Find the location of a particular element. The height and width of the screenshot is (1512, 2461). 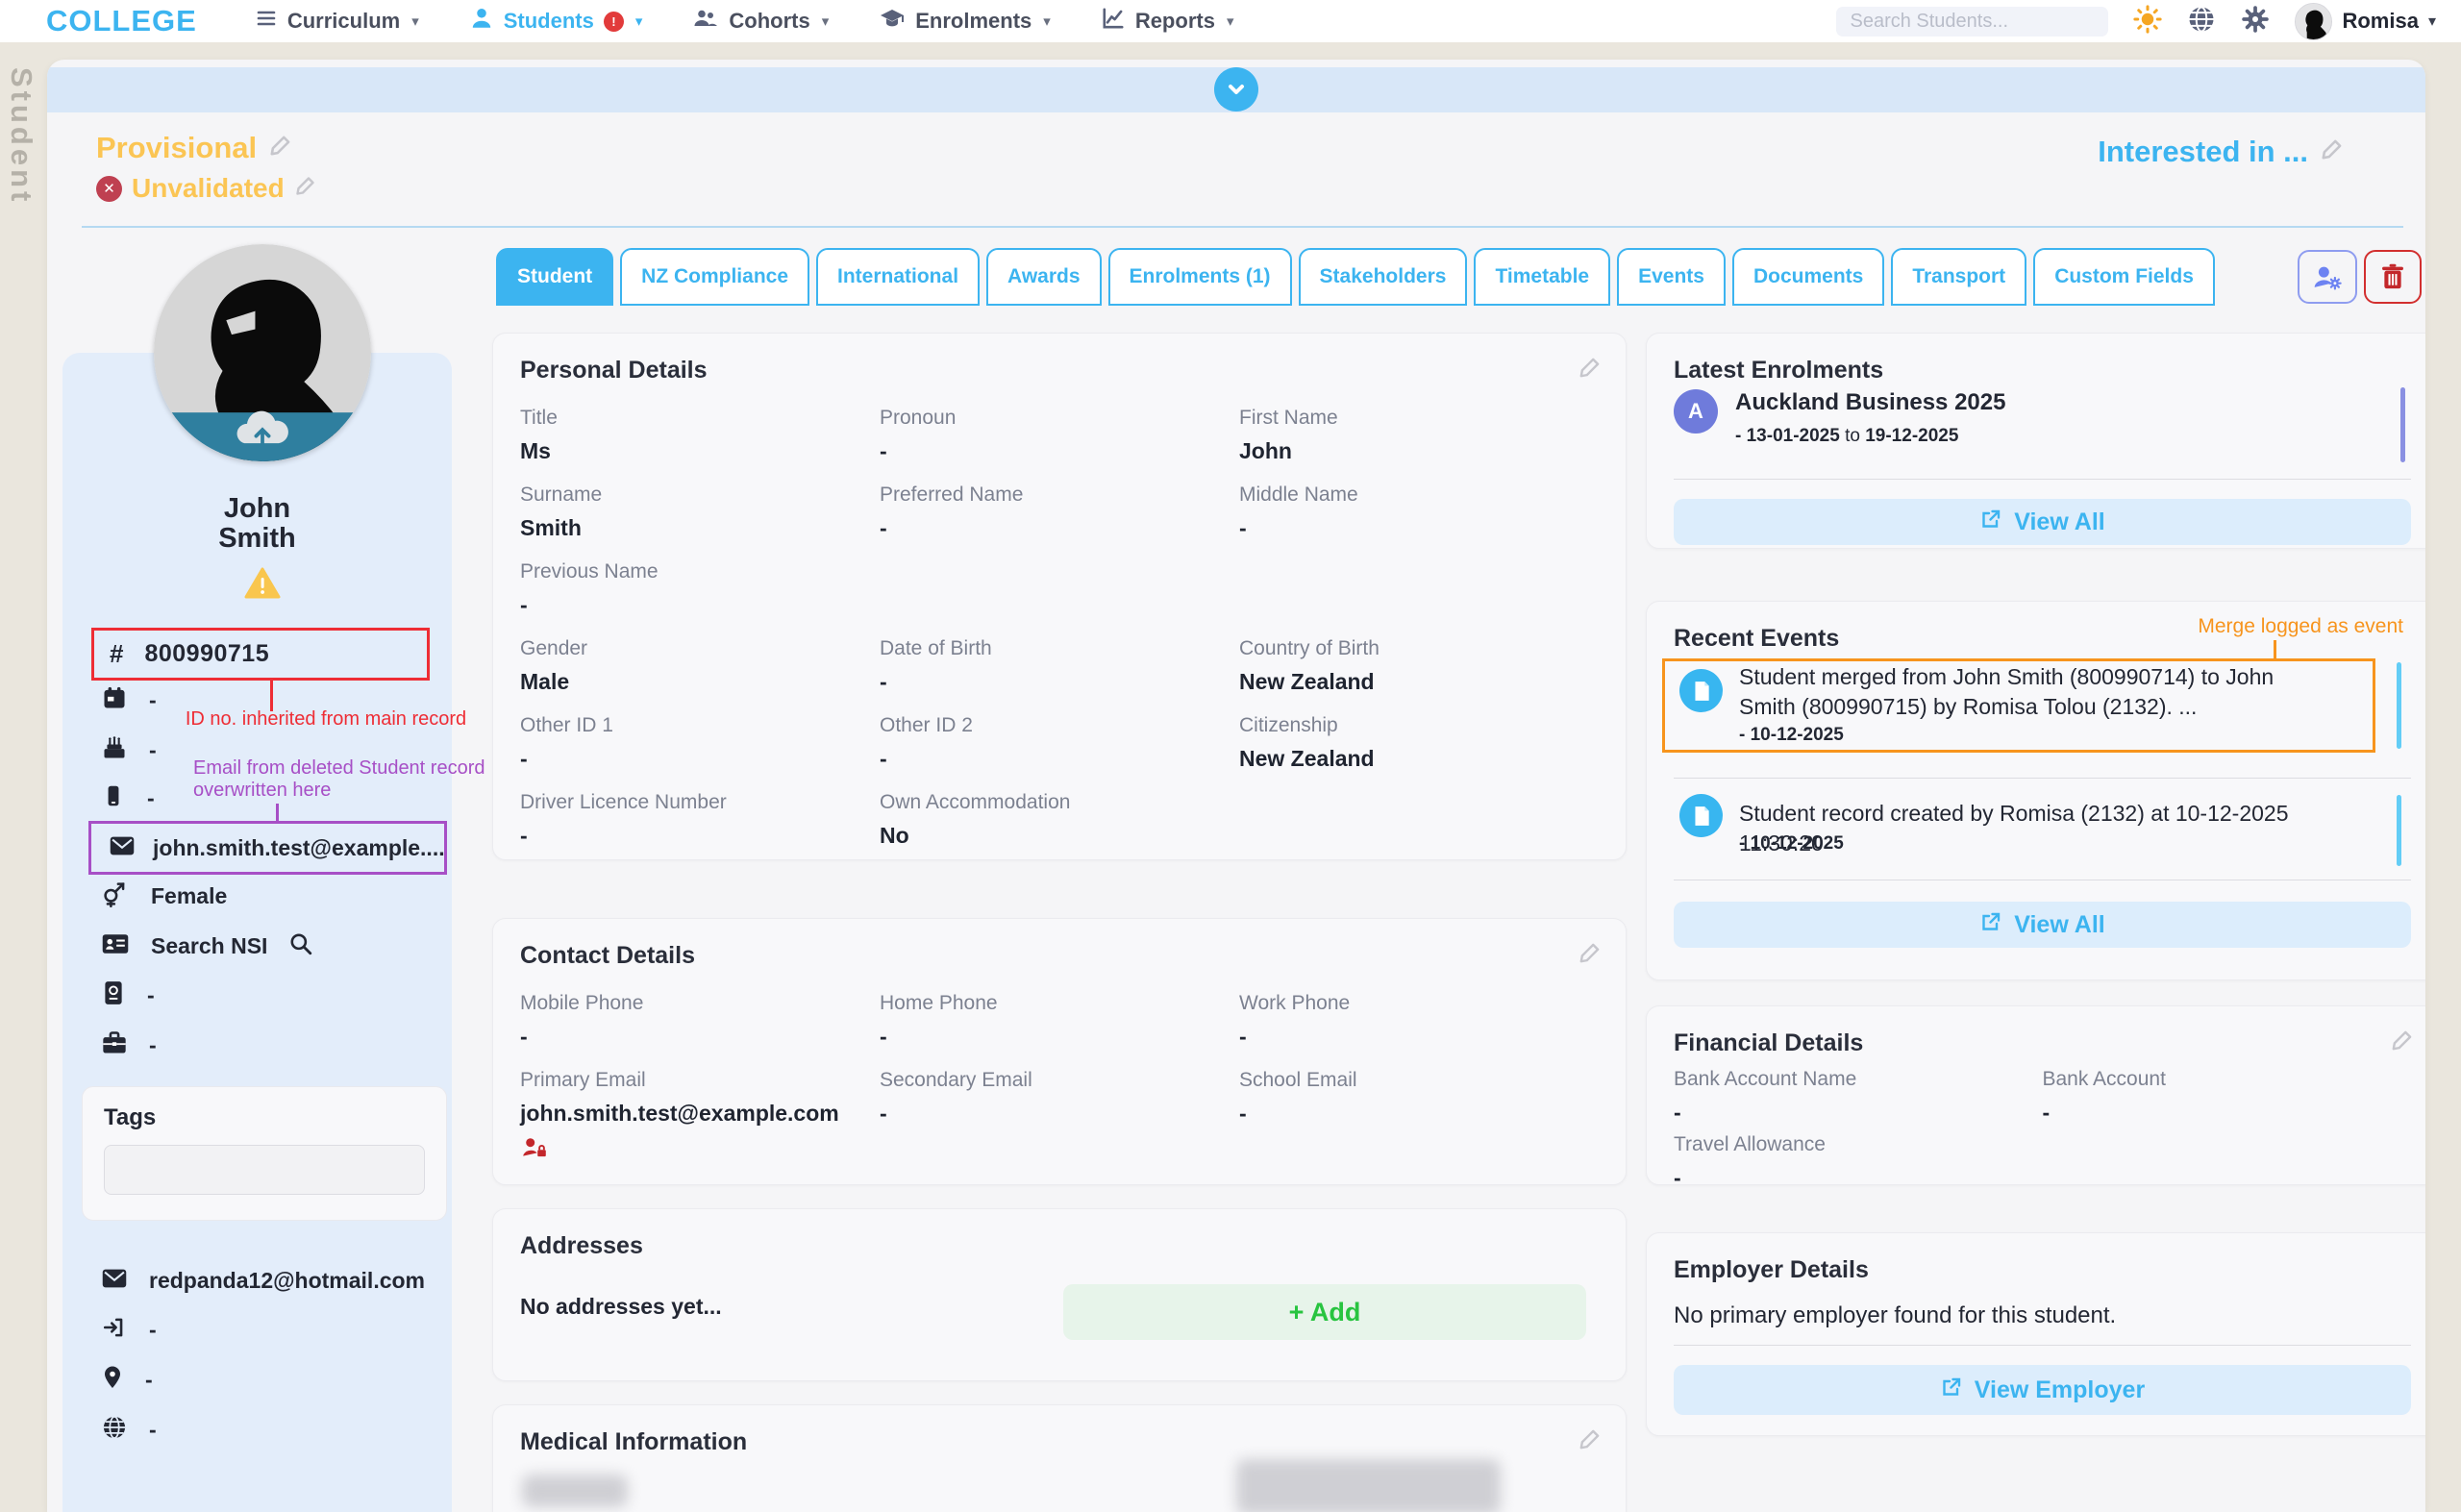

field: Pronoun - is located at coordinates (918, 435).